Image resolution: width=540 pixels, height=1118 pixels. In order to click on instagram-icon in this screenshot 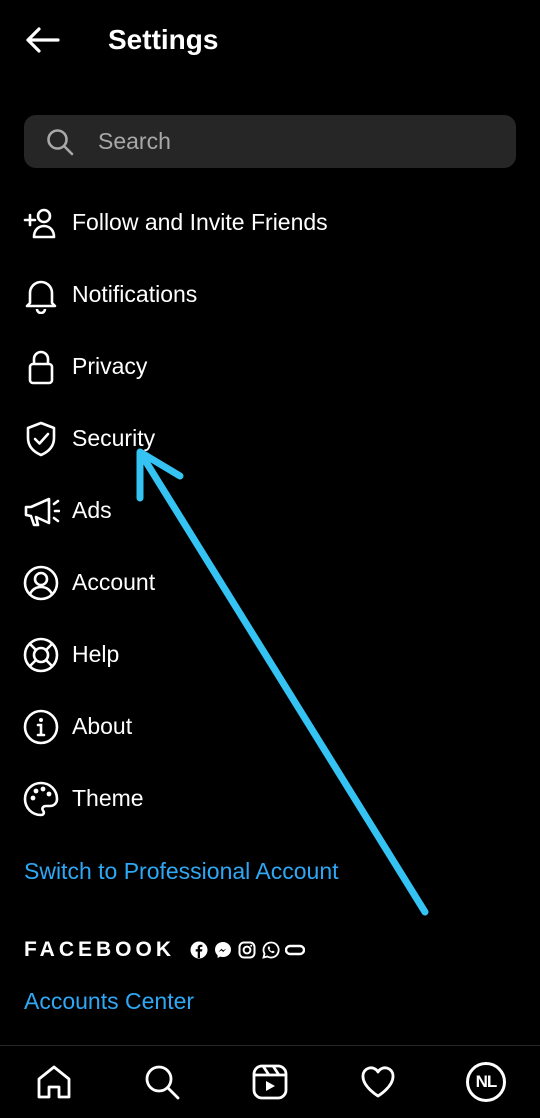, I will do `click(247, 950)`.